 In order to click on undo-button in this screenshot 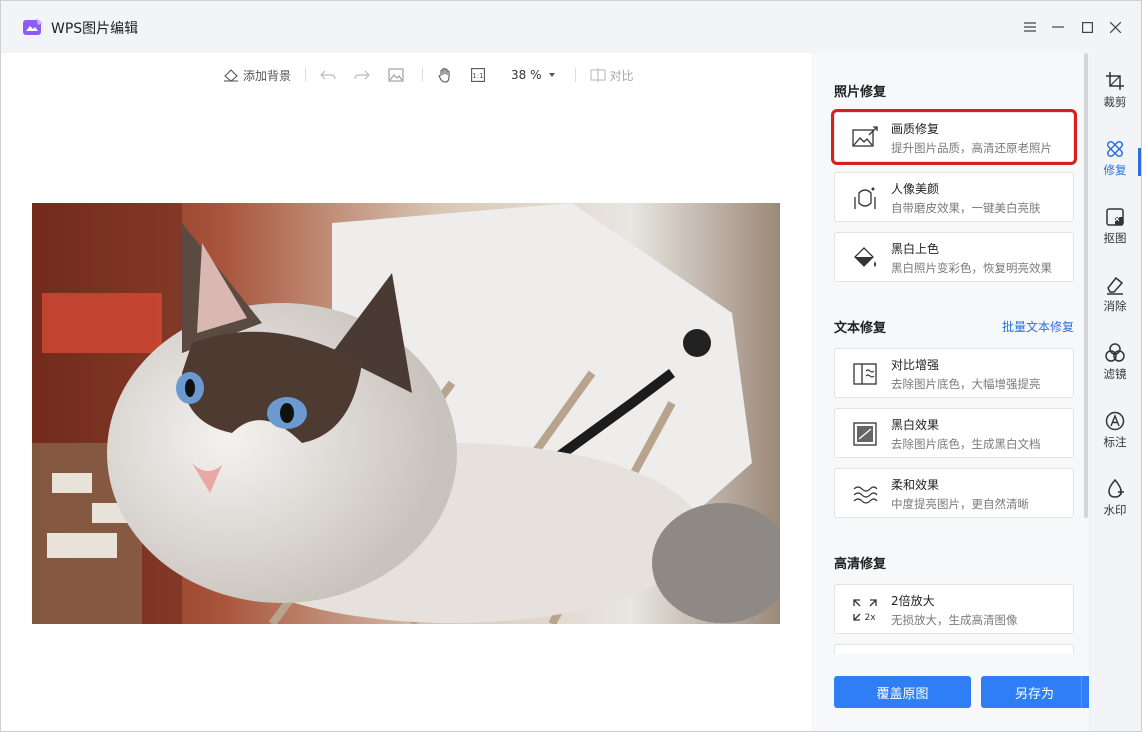, I will do `click(330, 75)`.